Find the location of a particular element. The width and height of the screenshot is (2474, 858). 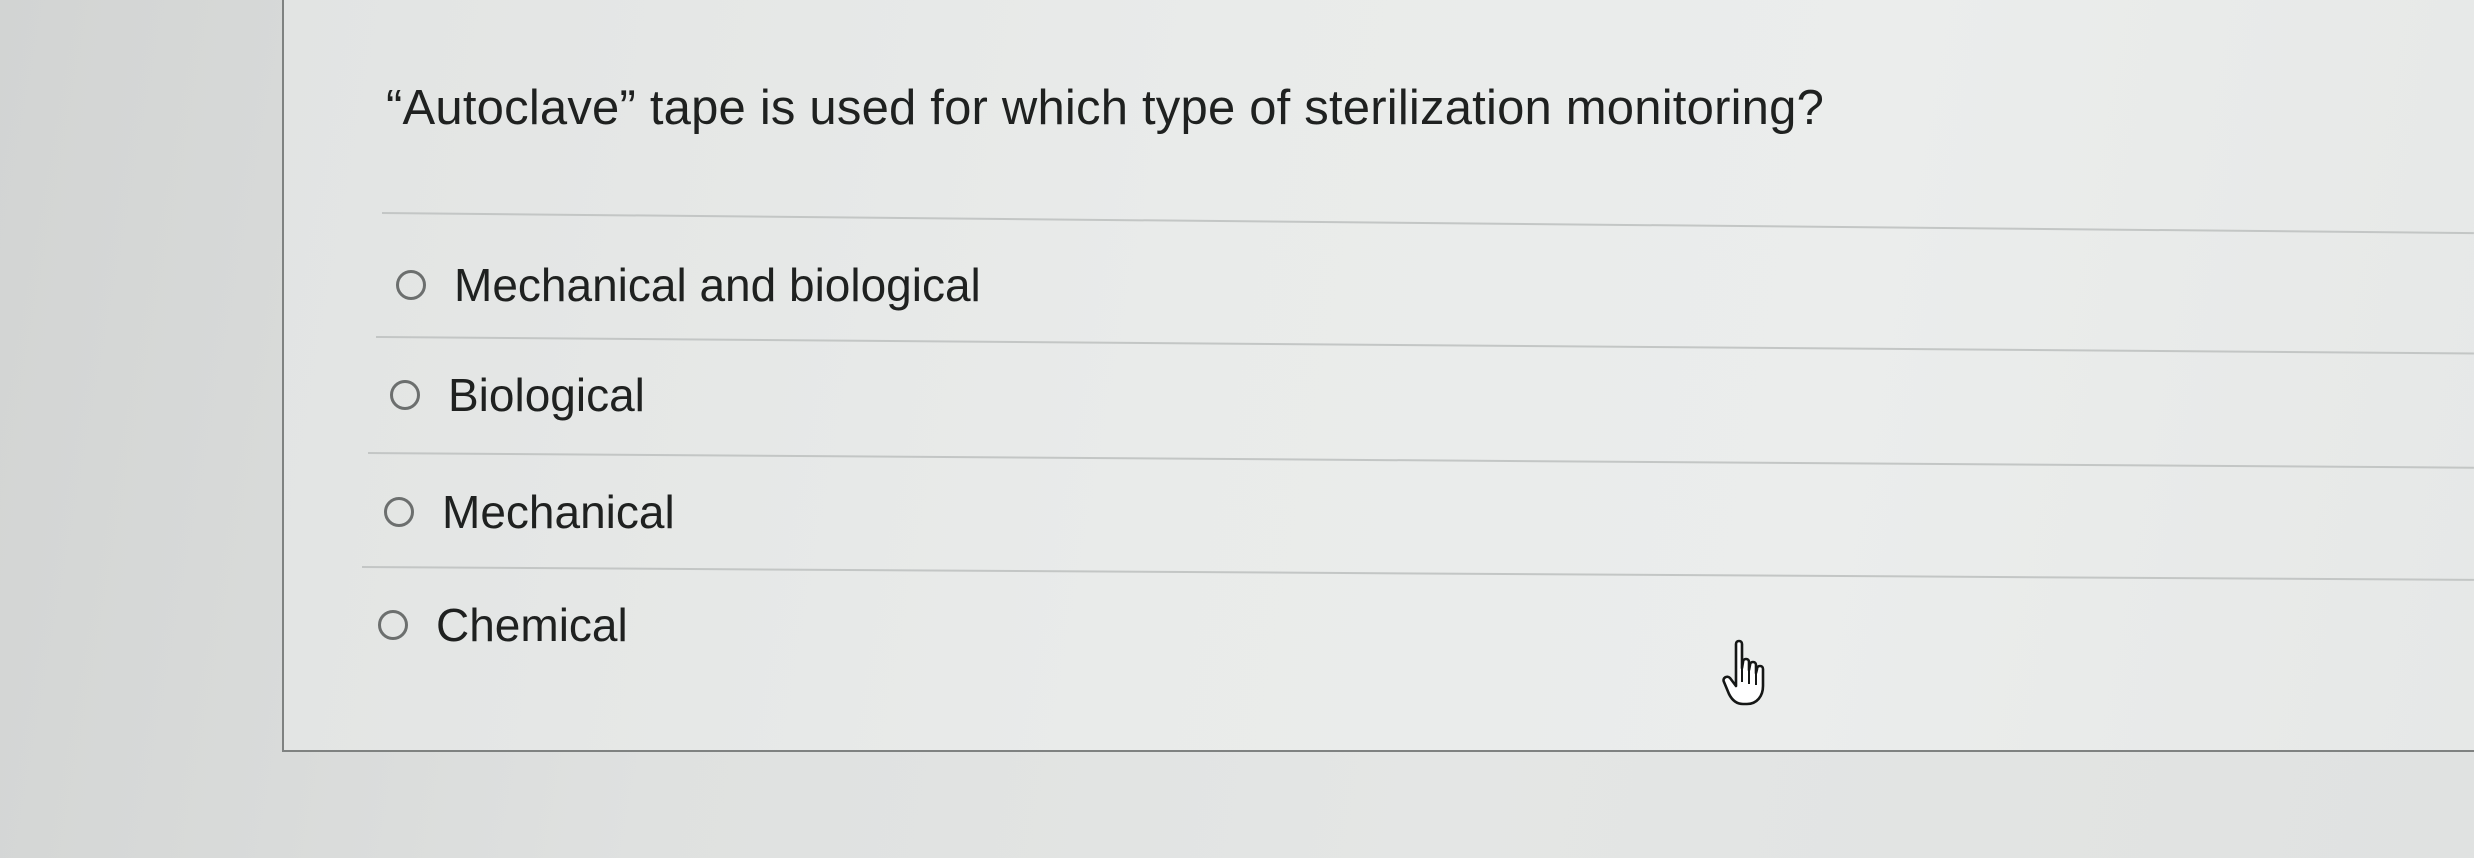

option-biological: Biological is located at coordinates (517, 395).